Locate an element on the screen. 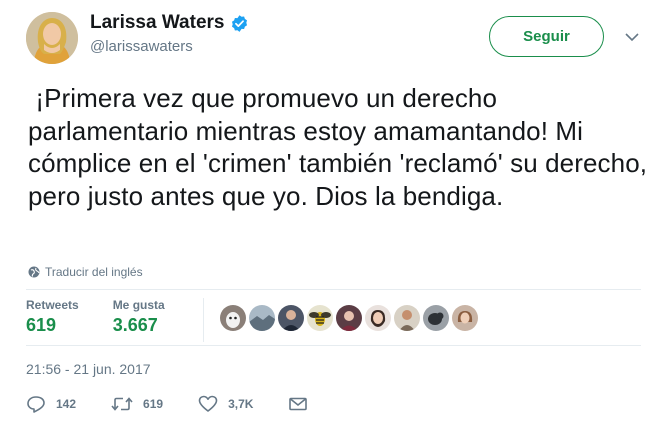 This screenshot has height=431, width=670. translate-label: Traducir del inglés is located at coordinates (94, 272).